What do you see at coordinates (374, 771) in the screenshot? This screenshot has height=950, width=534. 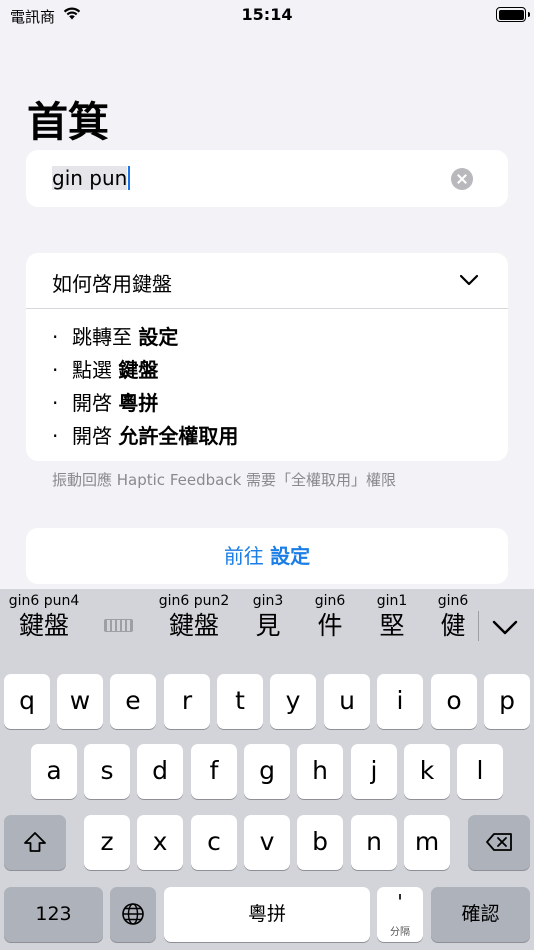 I see `key-j: j` at bounding box center [374, 771].